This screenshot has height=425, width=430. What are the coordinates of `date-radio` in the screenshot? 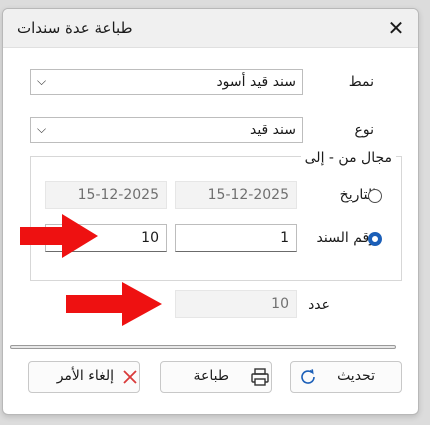 It's located at (375, 196).